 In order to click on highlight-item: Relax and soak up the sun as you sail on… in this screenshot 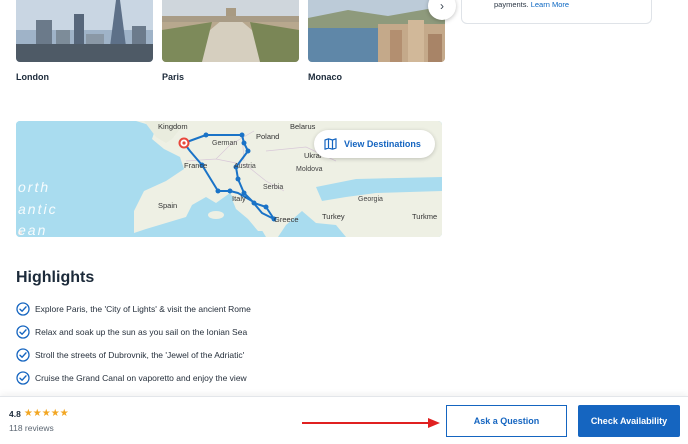, I will do `click(131, 332)`.